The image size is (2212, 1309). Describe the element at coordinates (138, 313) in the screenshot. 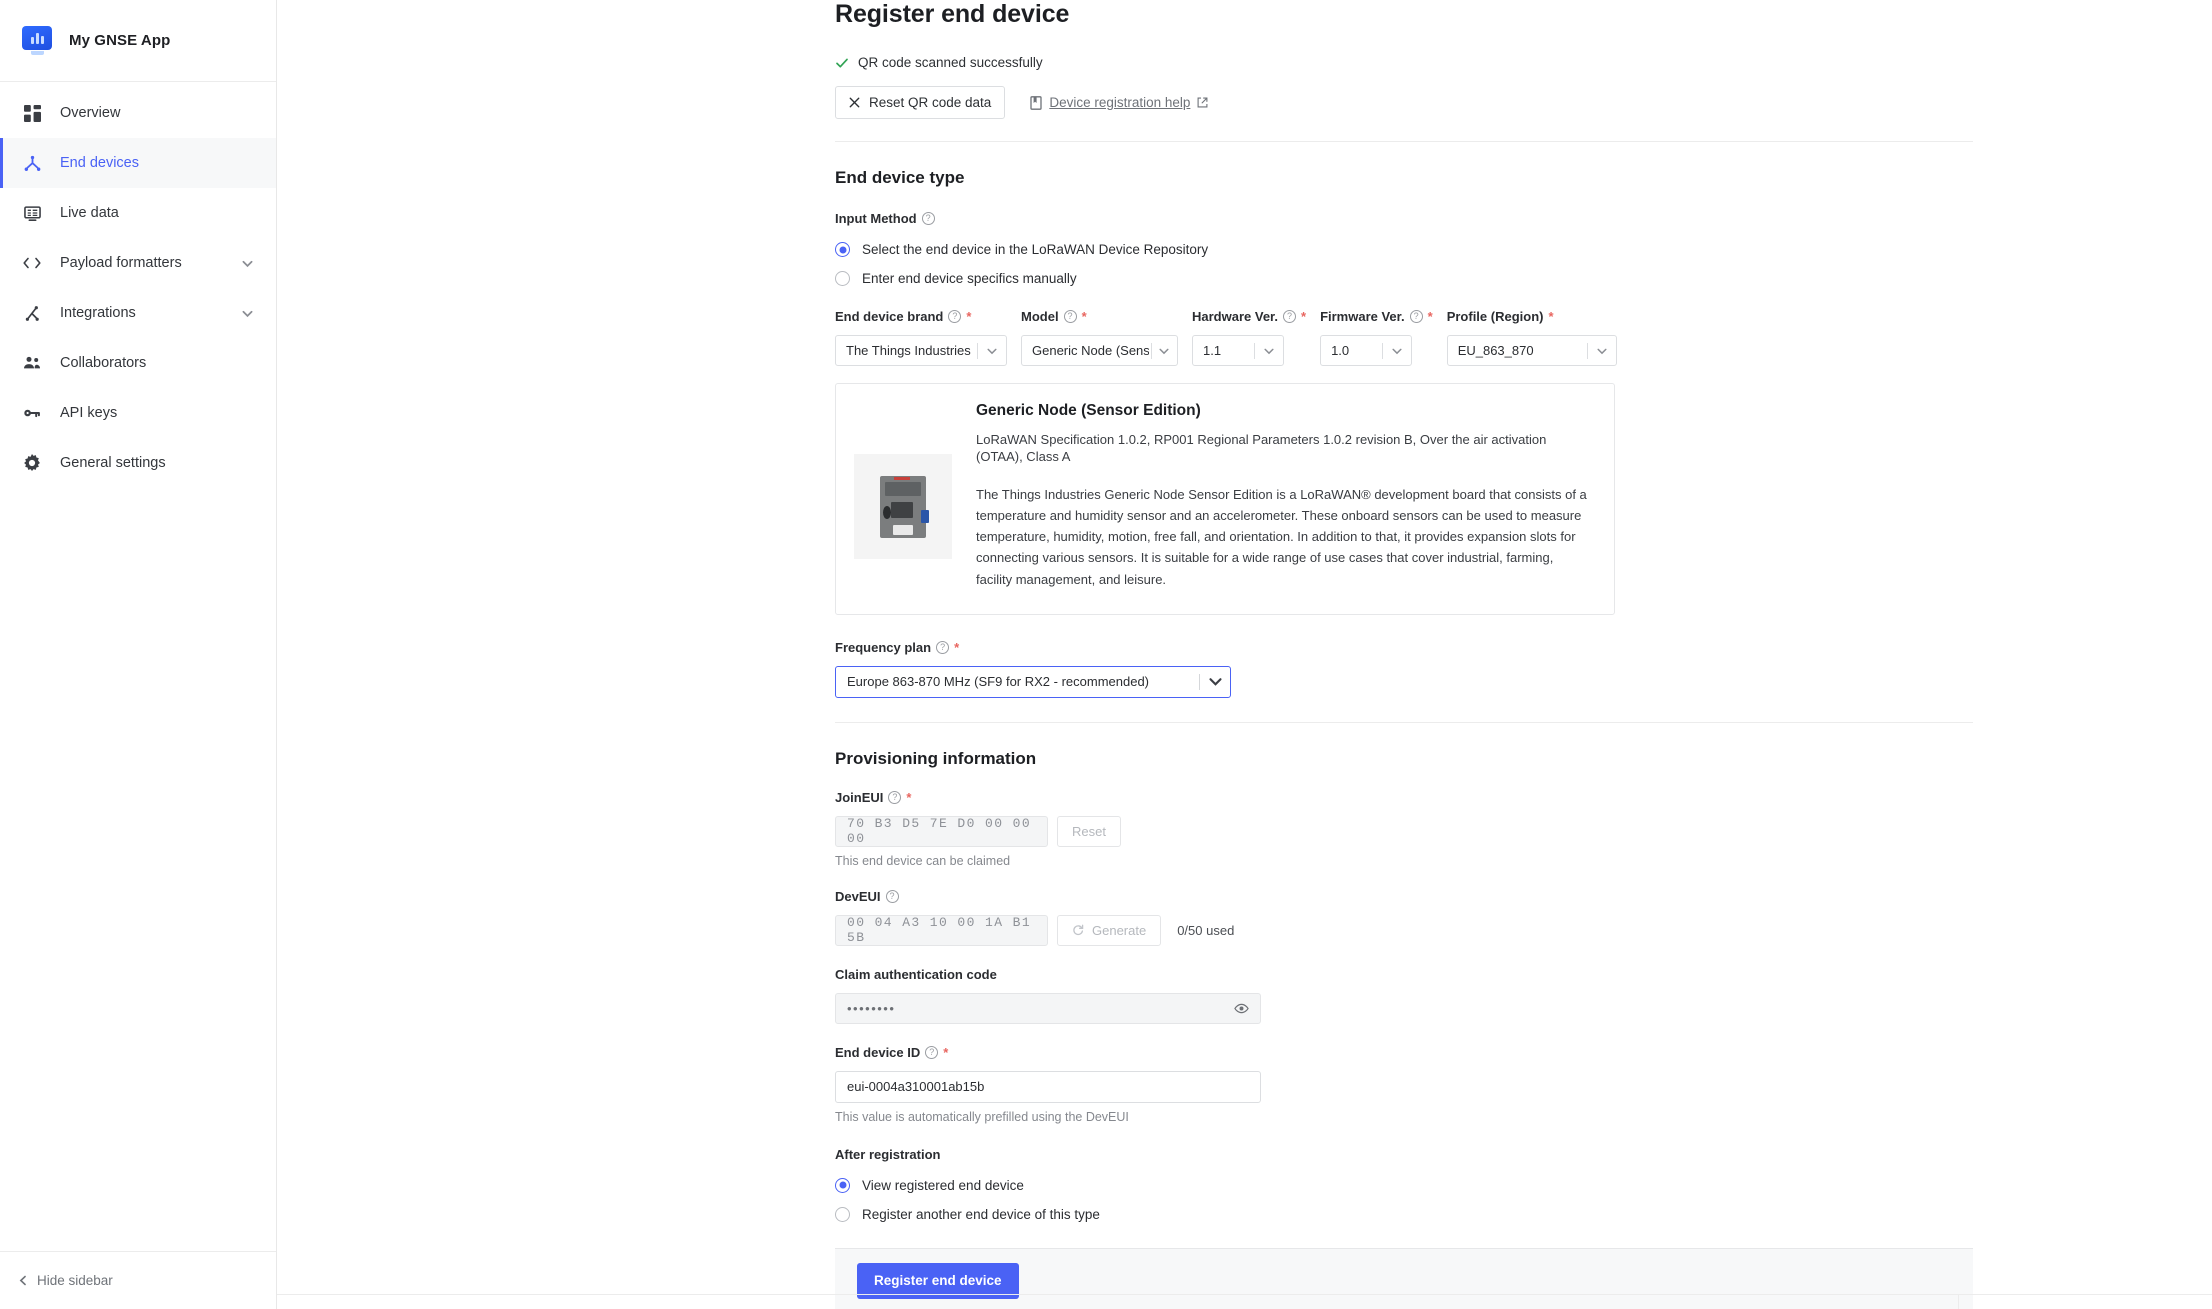

I see `sidebar-item-integrations: Integrations` at that location.